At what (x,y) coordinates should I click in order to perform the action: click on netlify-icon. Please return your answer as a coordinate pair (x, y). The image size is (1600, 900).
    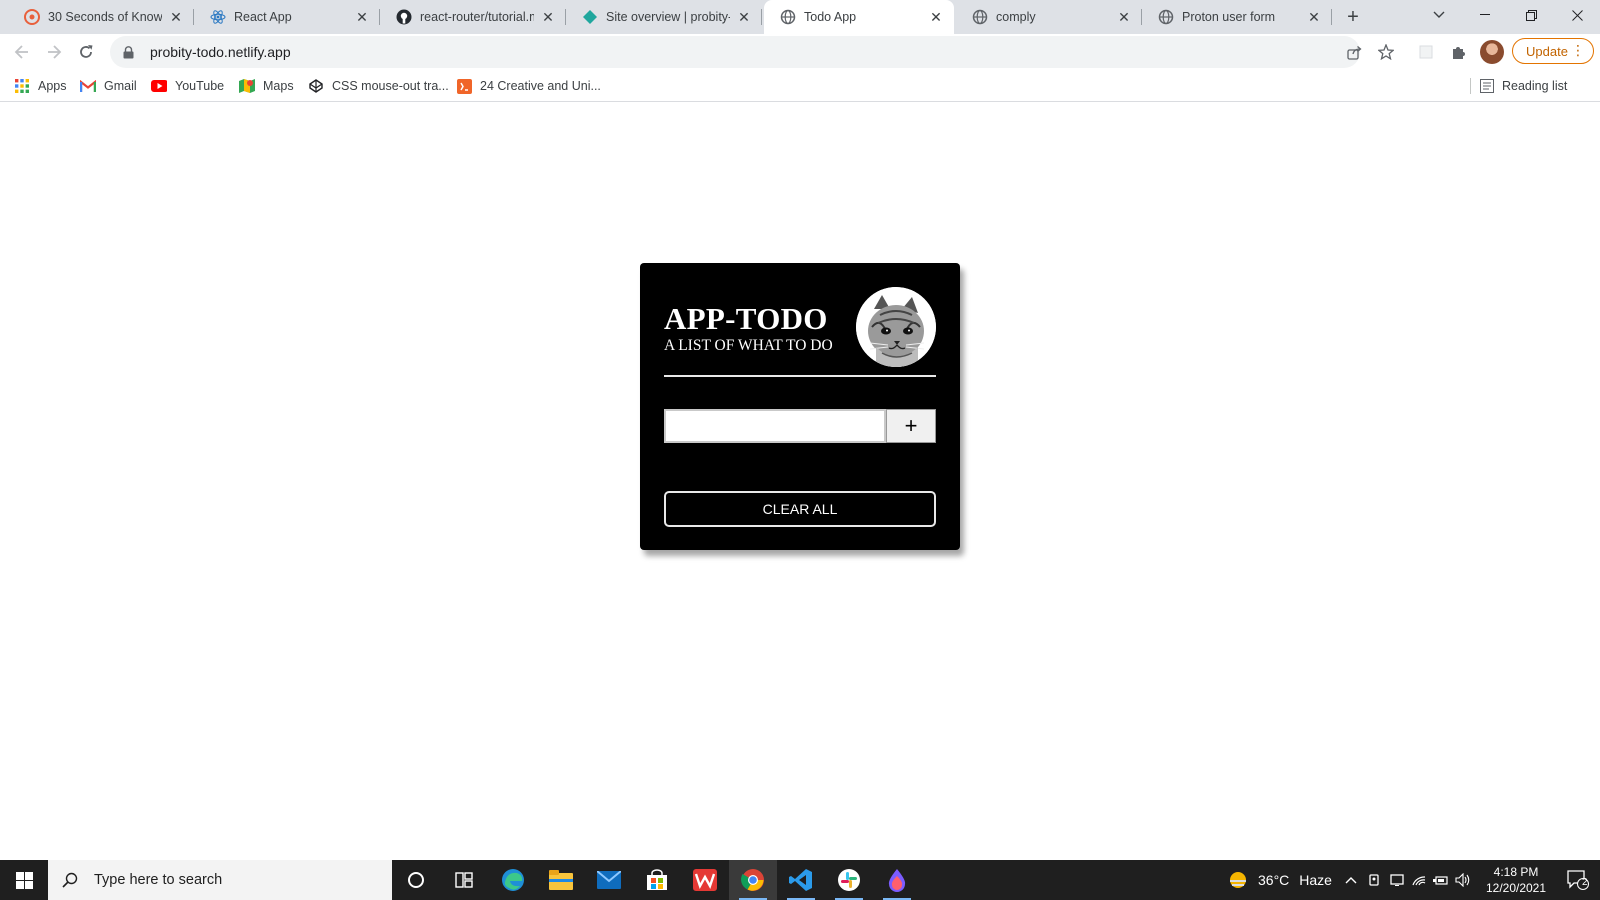
    Looking at the image, I should click on (590, 17).